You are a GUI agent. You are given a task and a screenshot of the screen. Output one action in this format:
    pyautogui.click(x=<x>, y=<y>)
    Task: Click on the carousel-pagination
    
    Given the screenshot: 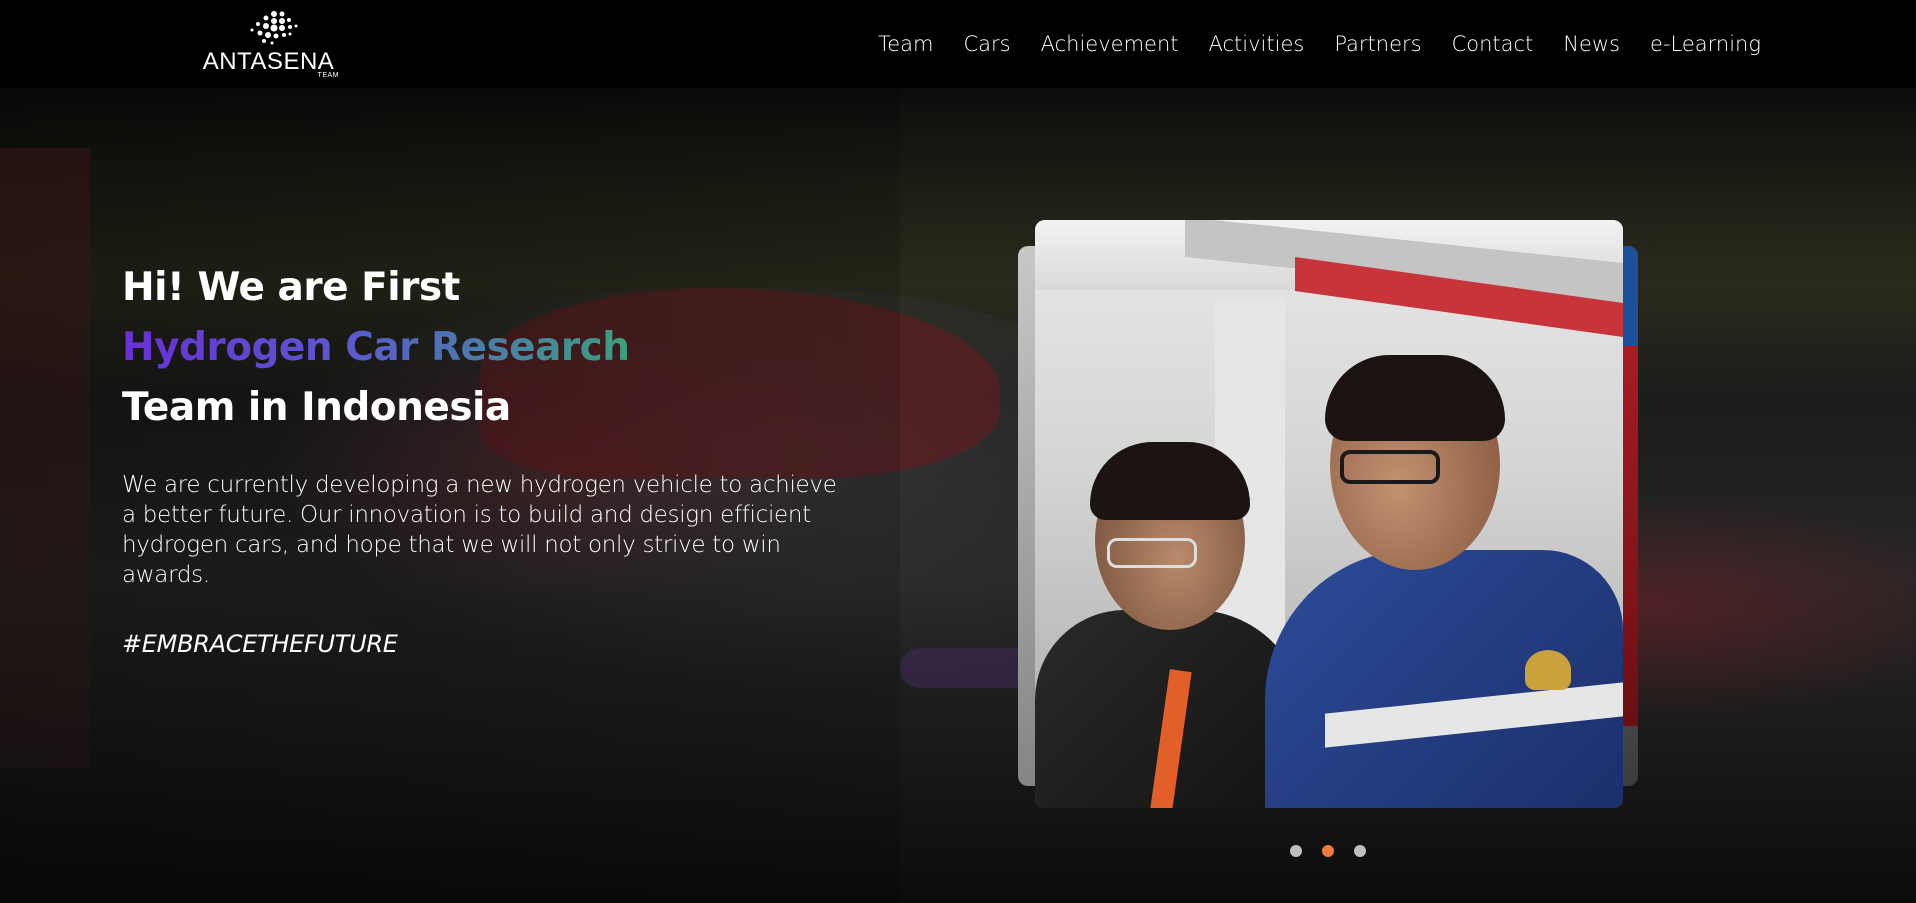 What is the action you would take?
    pyautogui.click(x=1328, y=851)
    